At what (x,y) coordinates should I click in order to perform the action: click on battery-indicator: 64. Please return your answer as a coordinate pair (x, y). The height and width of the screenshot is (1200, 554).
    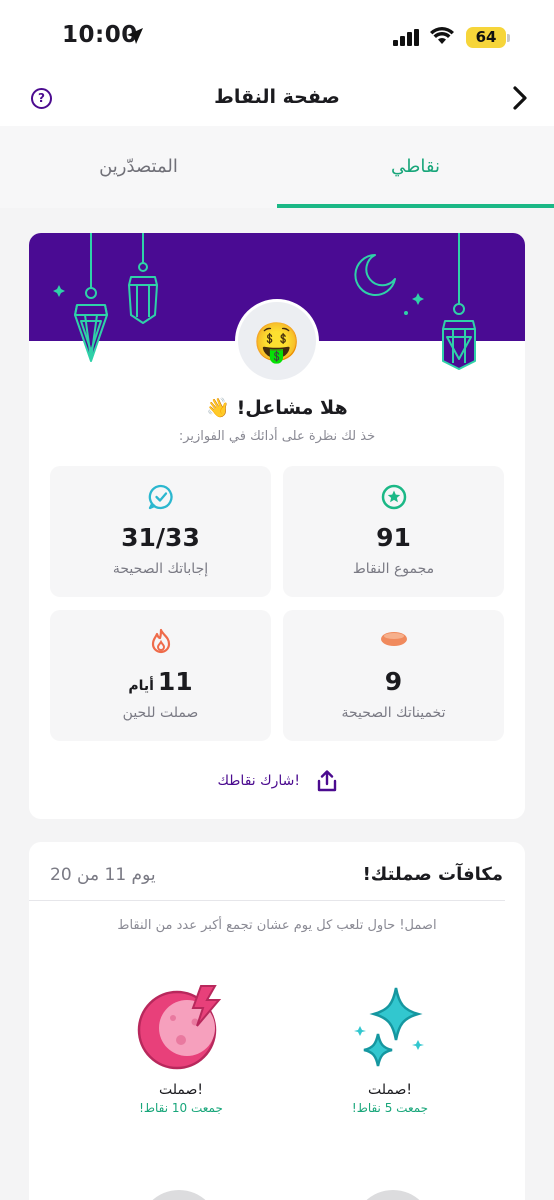
    Looking at the image, I should click on (486, 37).